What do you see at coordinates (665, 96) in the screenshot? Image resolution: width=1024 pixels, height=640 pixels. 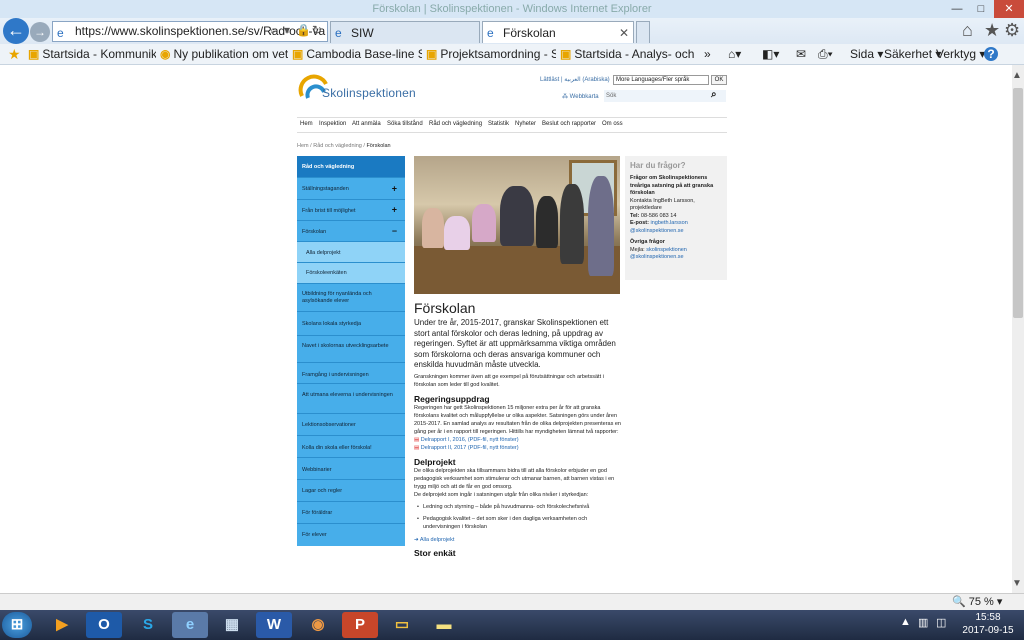 I see `search-input: Sök` at bounding box center [665, 96].